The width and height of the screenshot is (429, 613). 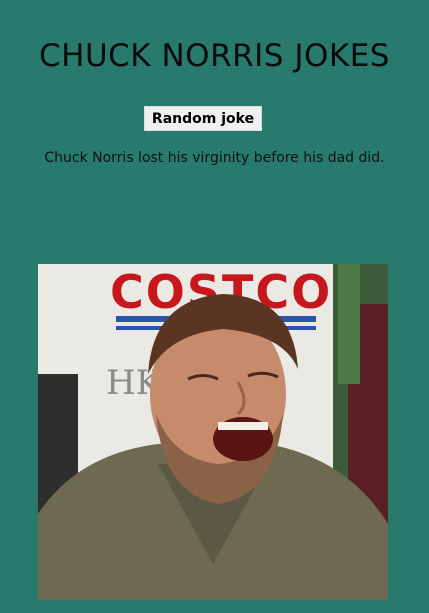 I want to click on random-joke-button: Random joke, so click(x=203, y=118).